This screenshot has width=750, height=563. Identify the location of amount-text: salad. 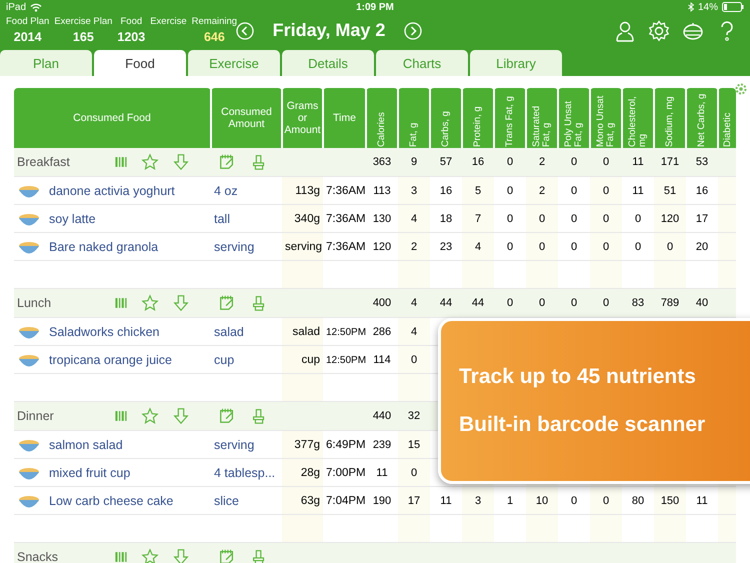
(229, 331).